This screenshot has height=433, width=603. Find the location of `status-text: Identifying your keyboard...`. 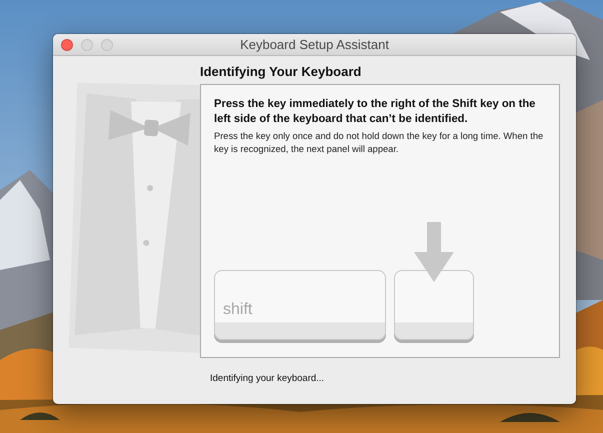

status-text: Identifying your keyboard... is located at coordinates (268, 378).